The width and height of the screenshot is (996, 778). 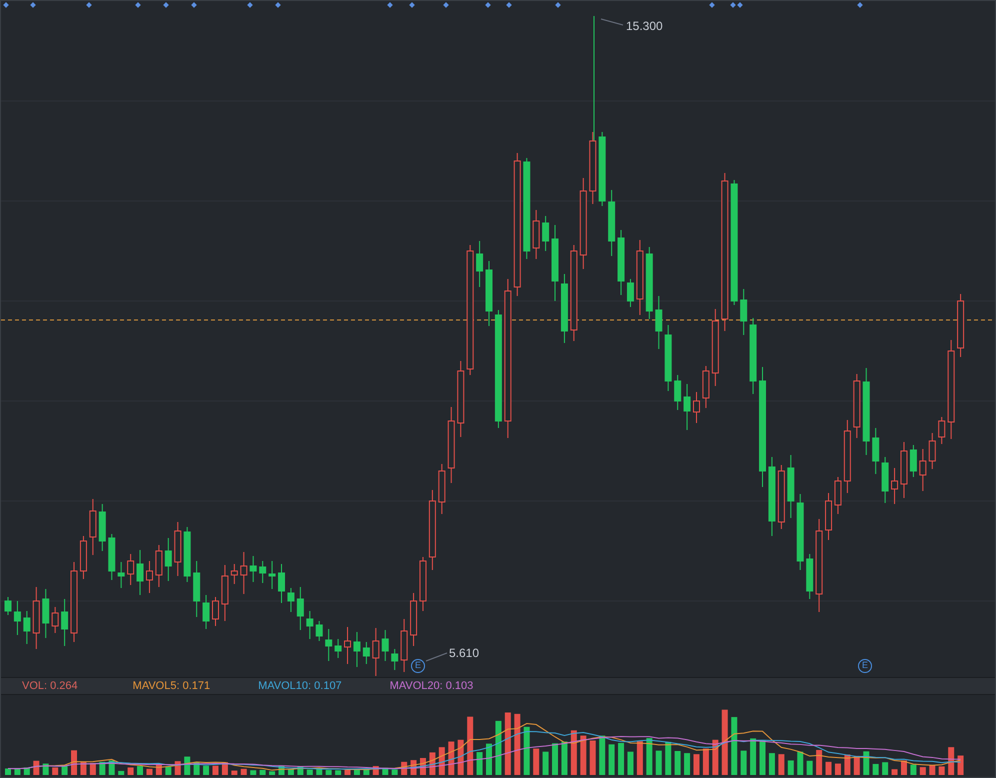 What do you see at coordinates (171, 686) in the screenshot?
I see `volume-legend-item: MAVOL5: 0.171` at bounding box center [171, 686].